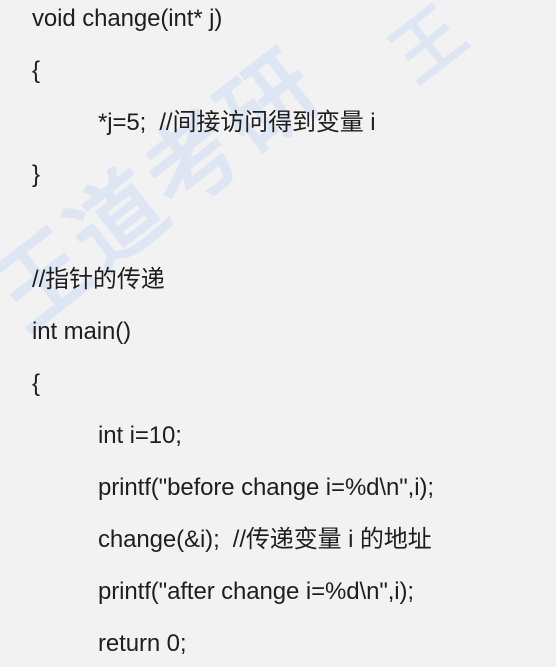  What do you see at coordinates (140, 435) in the screenshot?
I see `code-line-int-declaration: int i=10;` at bounding box center [140, 435].